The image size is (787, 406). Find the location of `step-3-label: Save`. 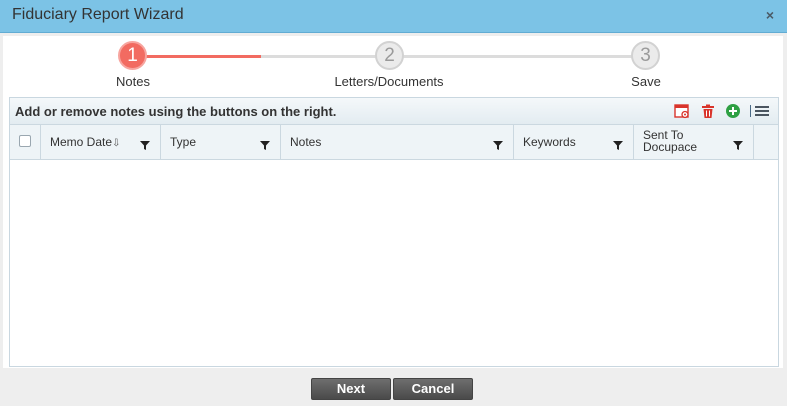

step-3-label: Save is located at coordinates (646, 81).